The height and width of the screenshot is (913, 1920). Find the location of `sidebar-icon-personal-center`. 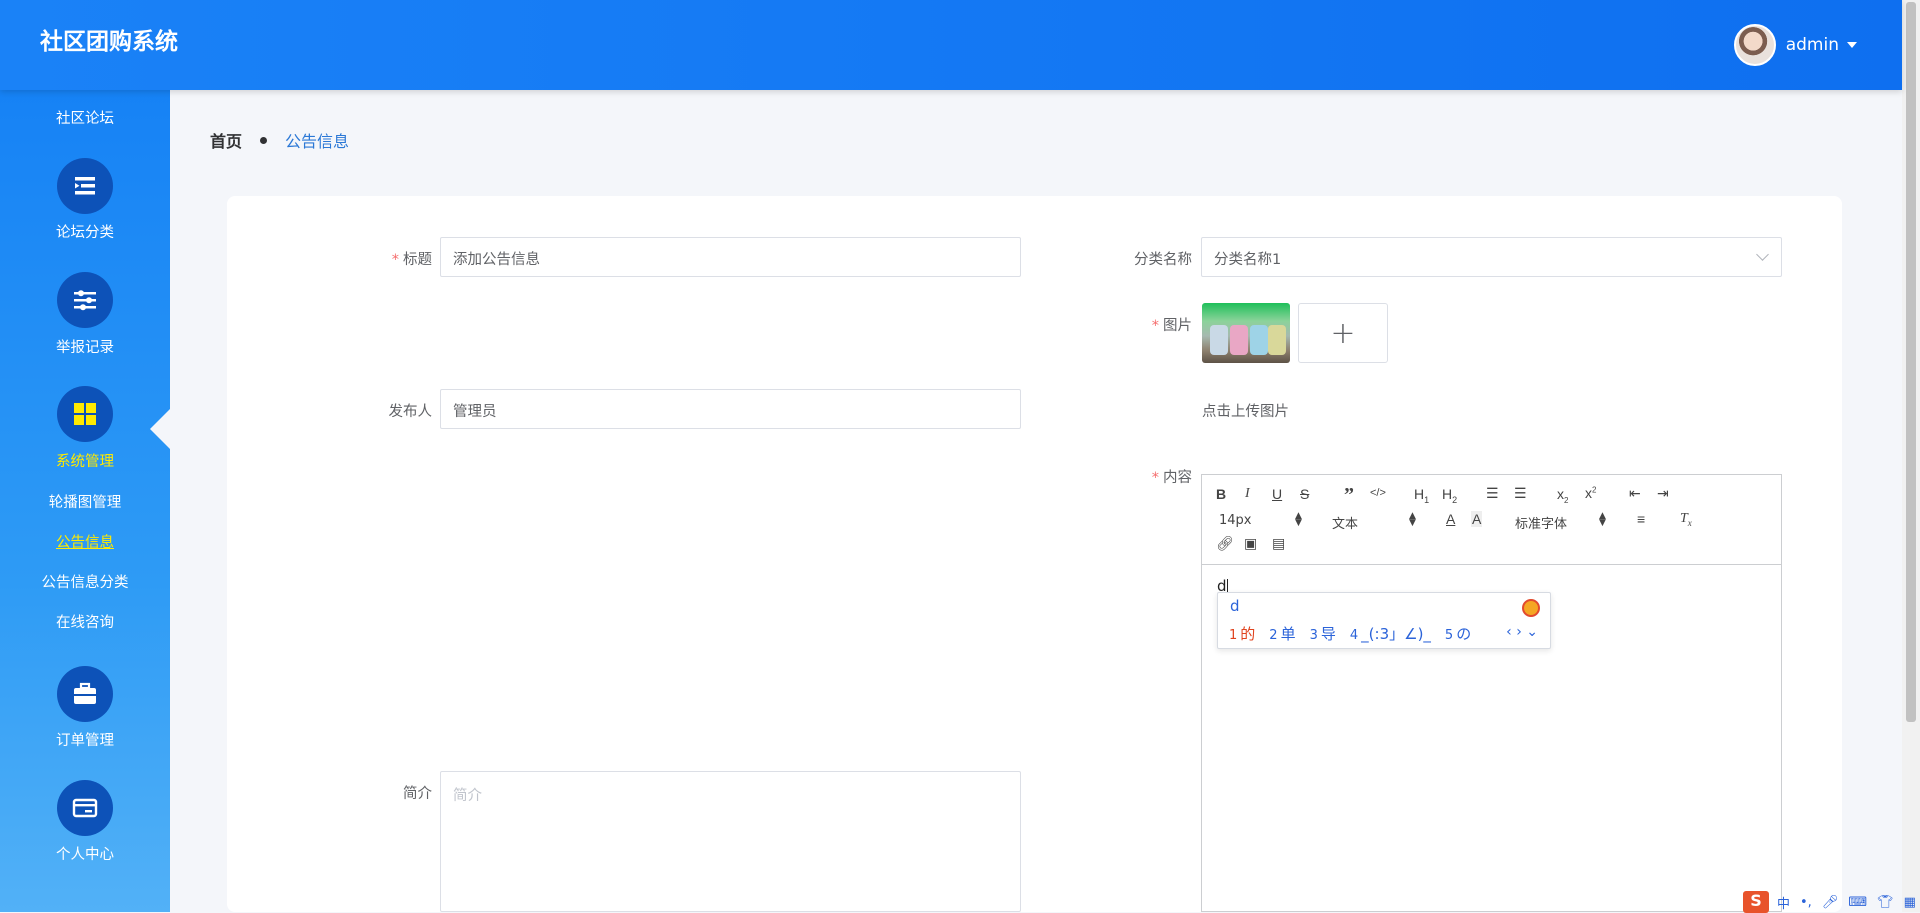

sidebar-icon-personal-center is located at coordinates (85, 808).